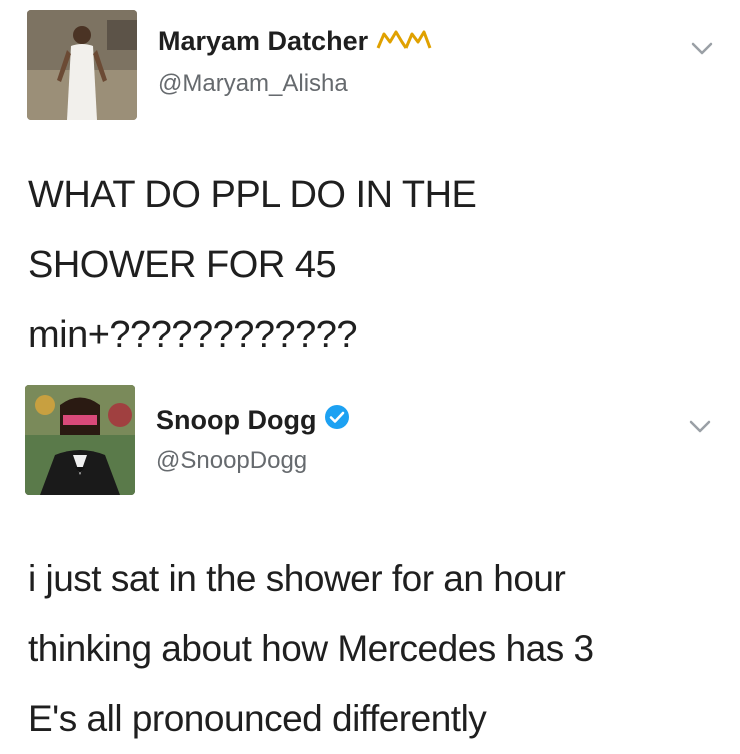 Image resolution: width=740 pixels, height=754 pixels. I want to click on handle: @Maryam_Alisha, so click(253, 84).